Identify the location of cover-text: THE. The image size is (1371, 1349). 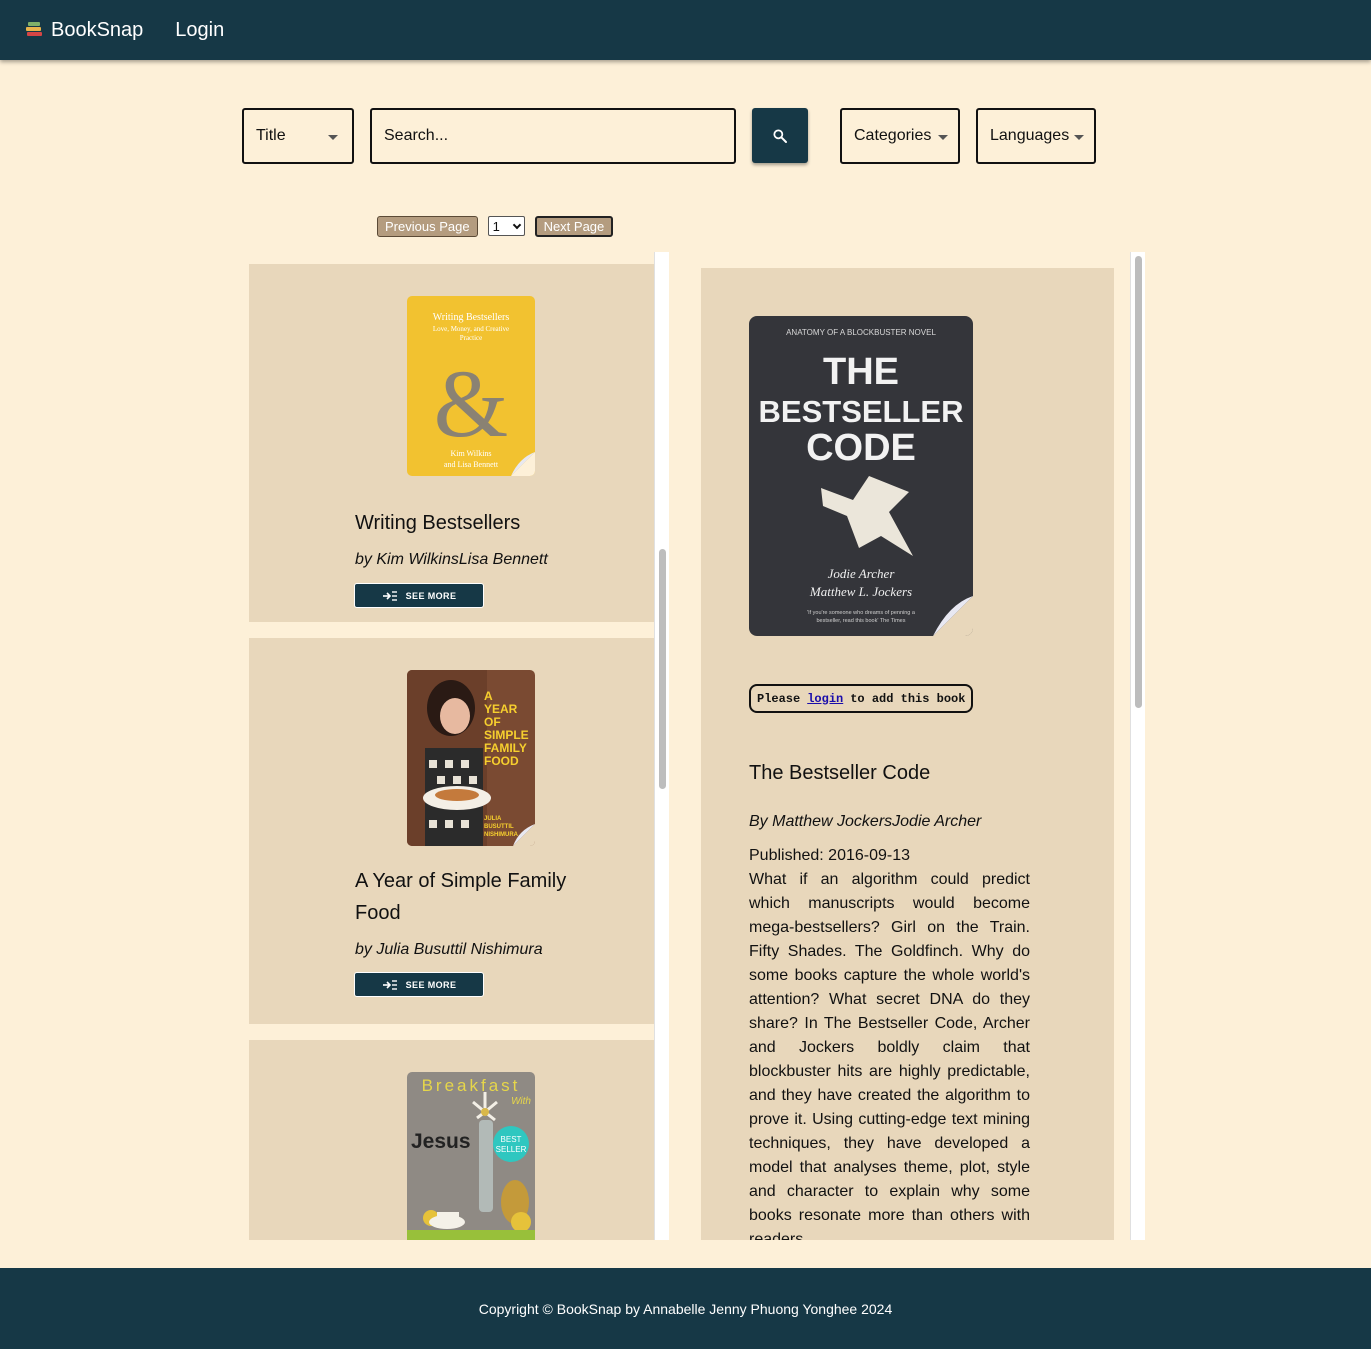
(861, 372).